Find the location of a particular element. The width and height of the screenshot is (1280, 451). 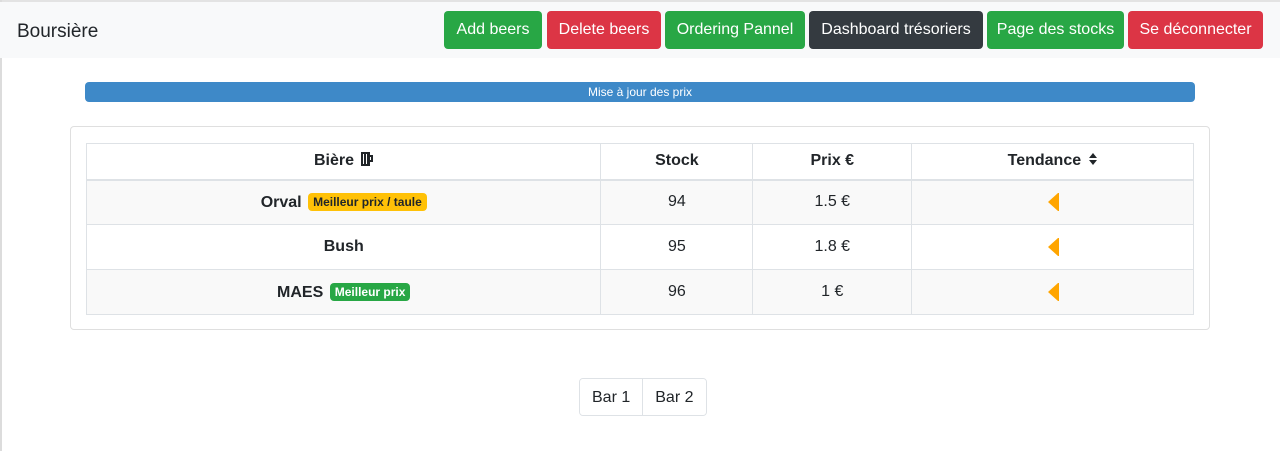

beer-cell: MAES Meilleur prix is located at coordinates (343, 292).